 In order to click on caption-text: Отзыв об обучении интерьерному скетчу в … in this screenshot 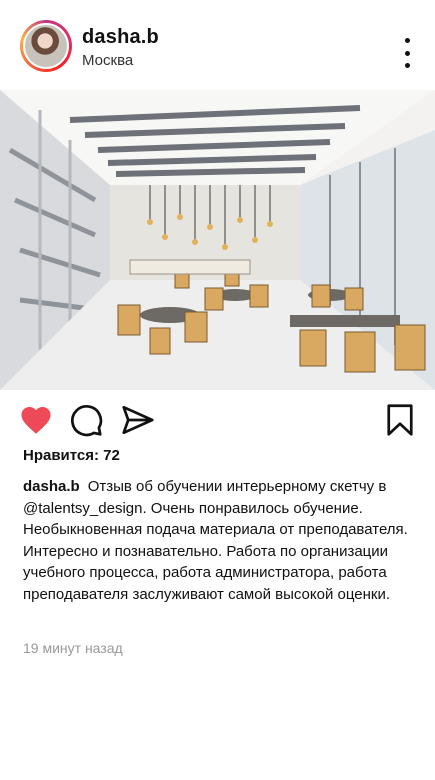, I will do `click(215, 540)`.